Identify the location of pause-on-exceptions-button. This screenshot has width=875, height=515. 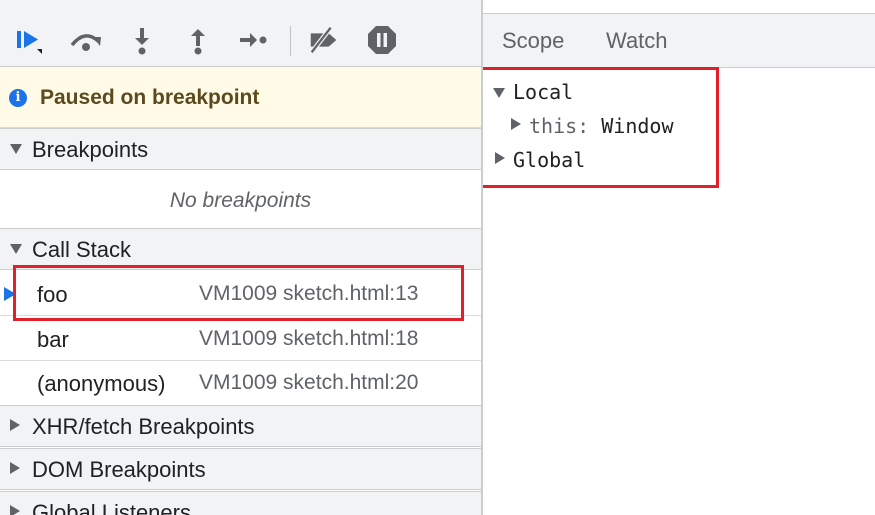
(382, 40).